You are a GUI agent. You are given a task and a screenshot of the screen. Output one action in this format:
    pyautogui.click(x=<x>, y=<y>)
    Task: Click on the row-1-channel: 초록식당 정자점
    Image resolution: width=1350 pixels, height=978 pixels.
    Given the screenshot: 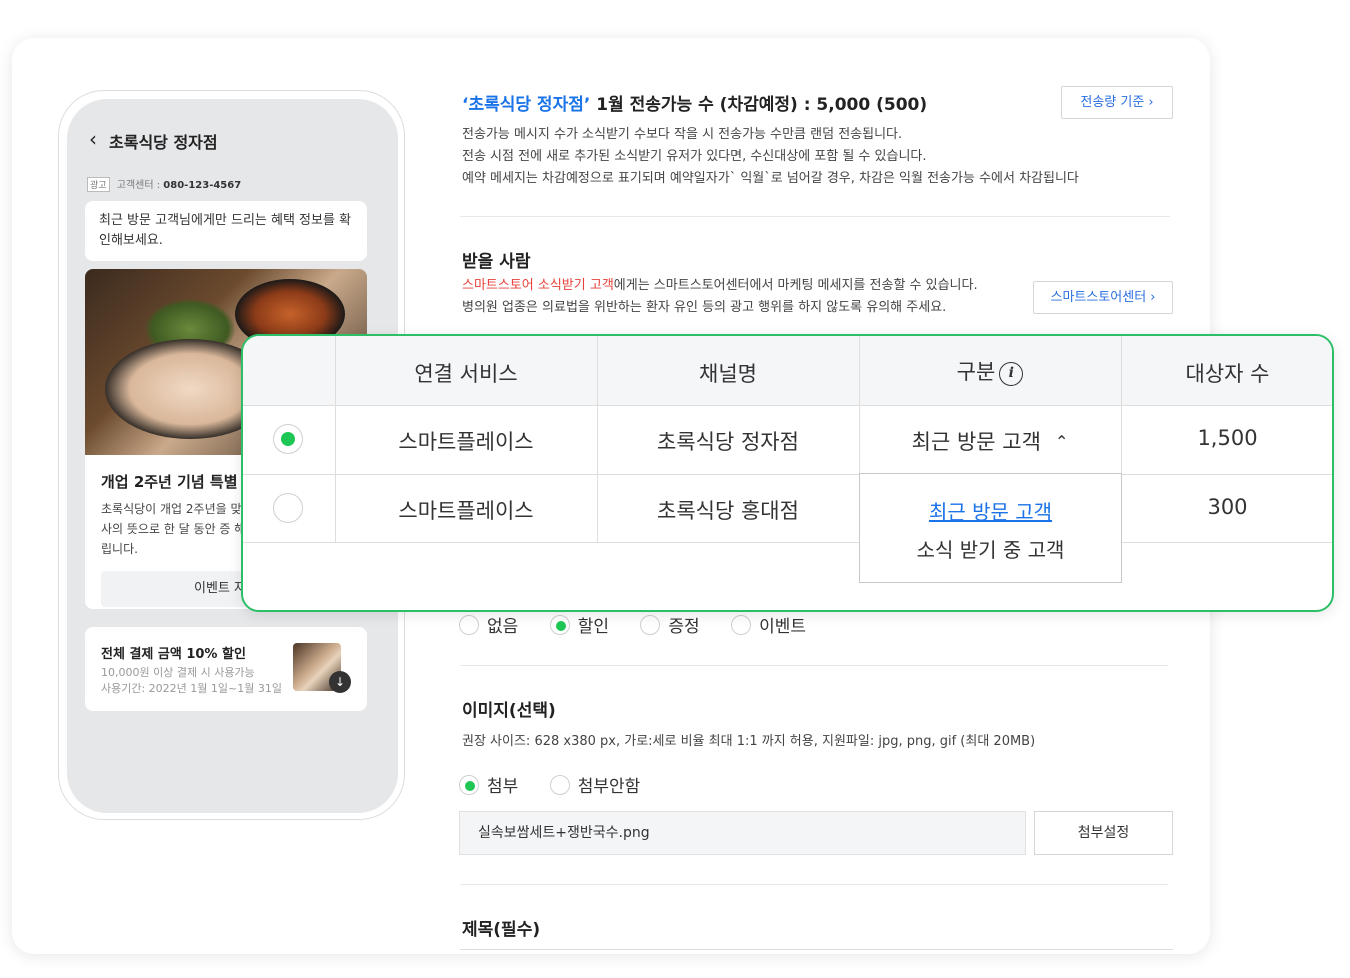 What is the action you would take?
    pyautogui.click(x=728, y=442)
    